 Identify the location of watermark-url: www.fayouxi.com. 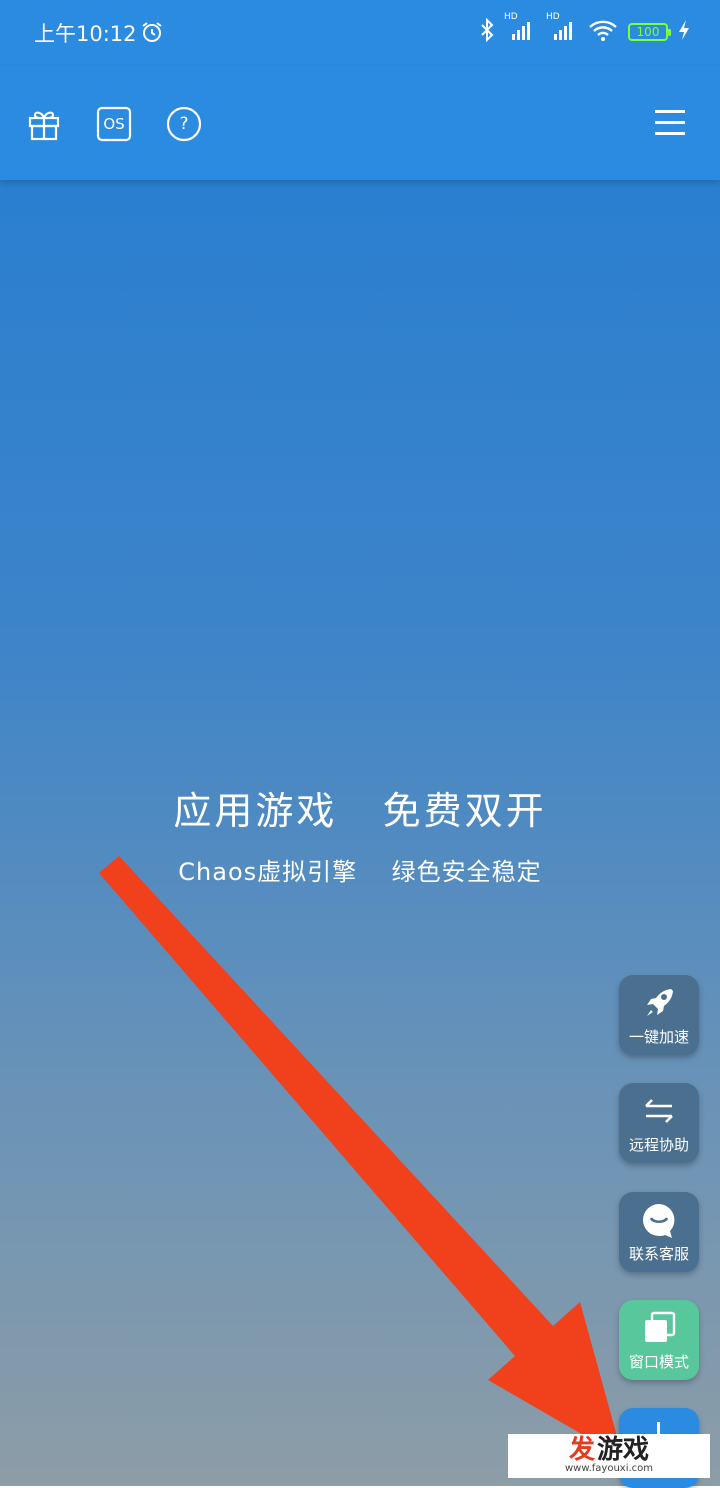
(609, 1468).